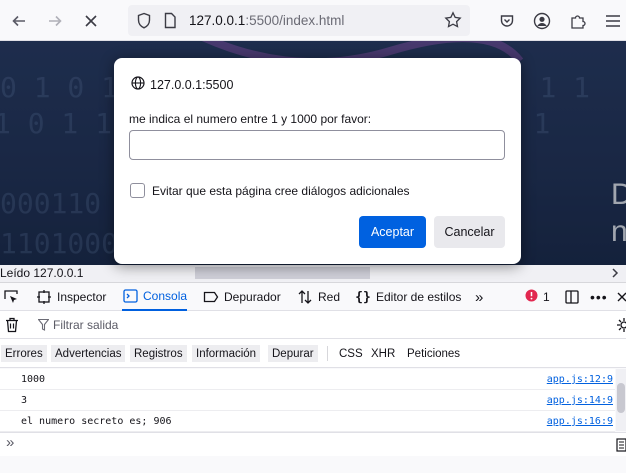 This screenshot has width=626, height=473. Describe the element at coordinates (293, 353) in the screenshot. I see `filter-debug: Depurar` at that location.